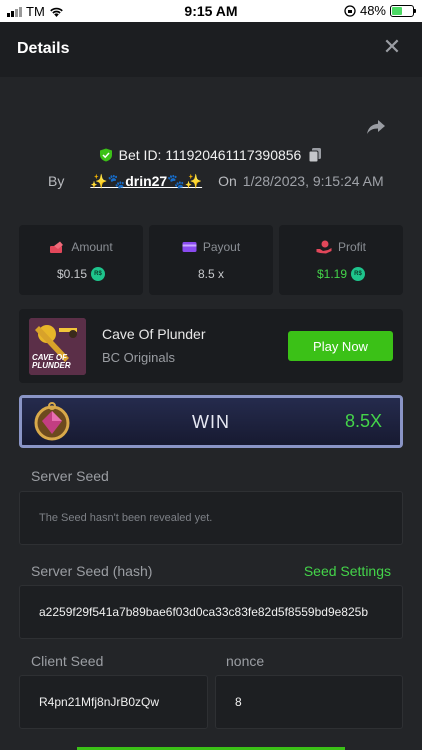  Describe the element at coordinates (376, 127) in the screenshot. I see `share-icon` at that location.